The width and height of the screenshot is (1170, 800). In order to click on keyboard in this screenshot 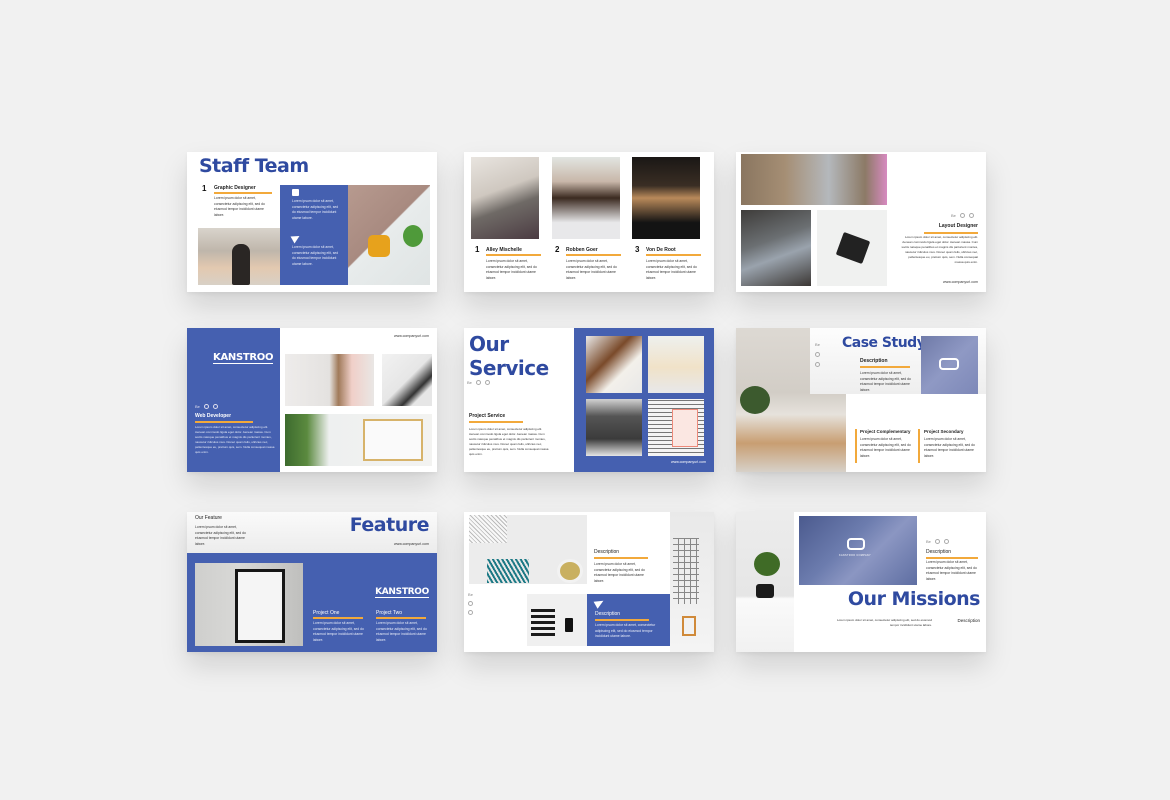, I will do `click(488, 529)`.